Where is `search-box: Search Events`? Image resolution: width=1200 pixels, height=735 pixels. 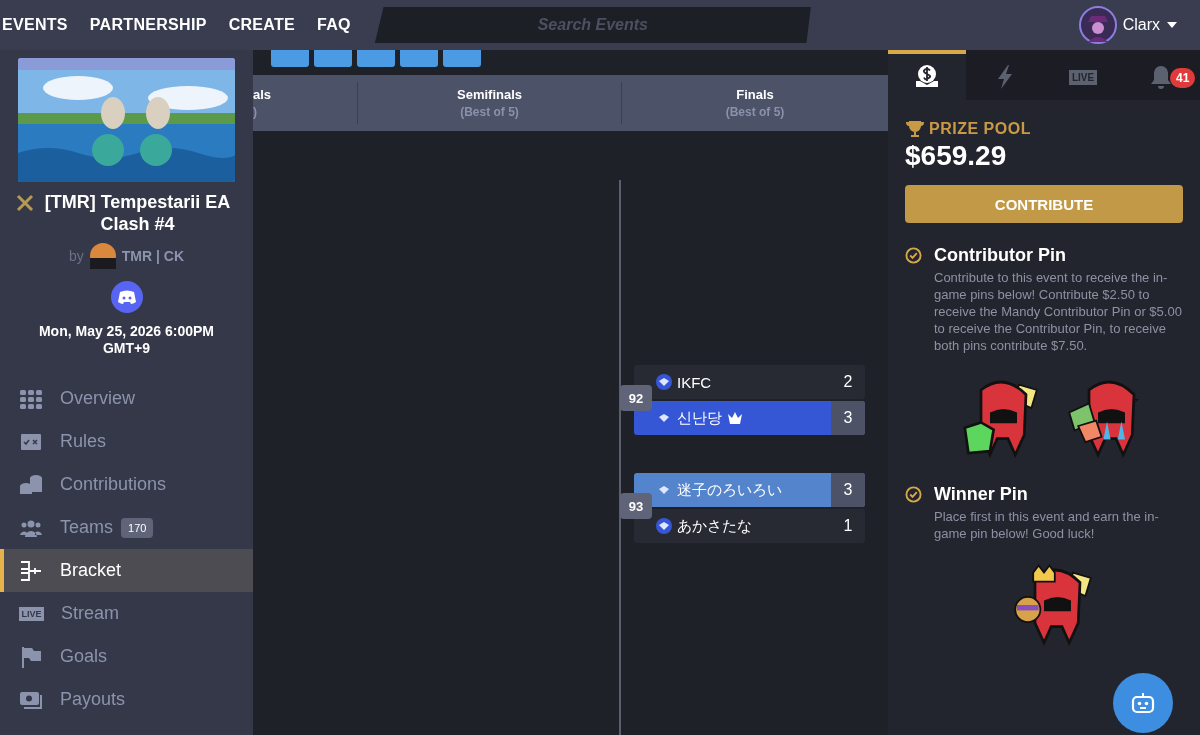
search-box: Search Events is located at coordinates (592, 25).